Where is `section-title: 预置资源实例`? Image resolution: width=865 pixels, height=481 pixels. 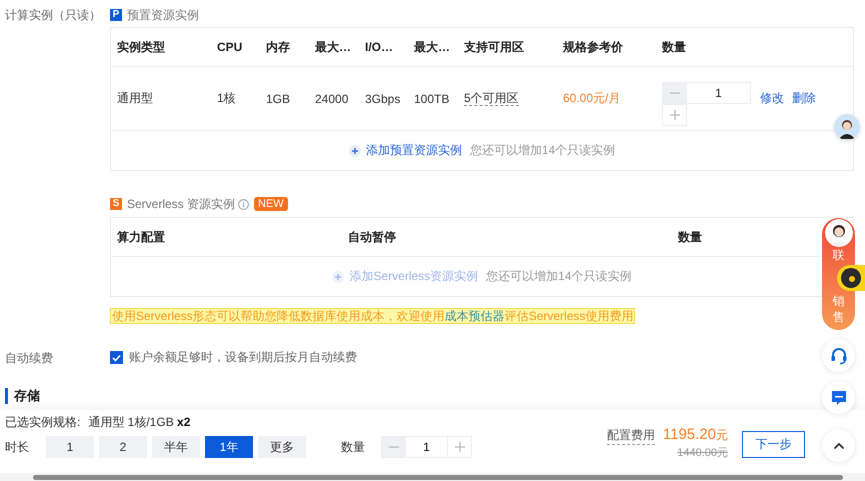
section-title: 预置资源实例 is located at coordinates (163, 15).